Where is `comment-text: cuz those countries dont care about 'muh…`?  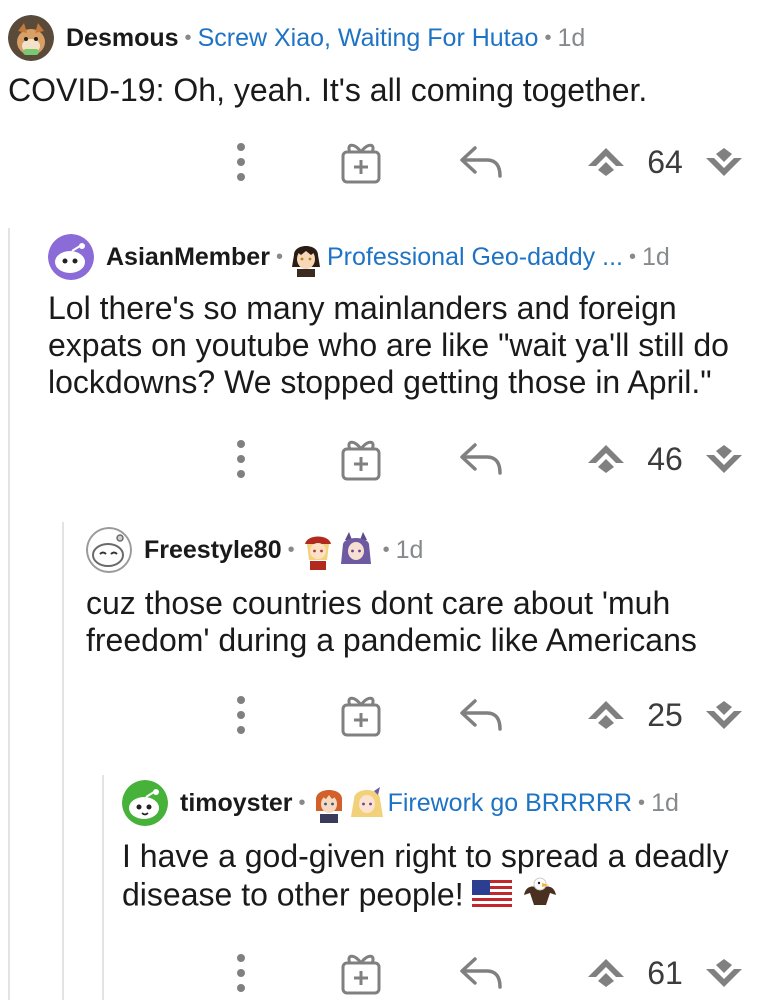 comment-text: cuz those countries dont care about 'muh… is located at coordinates (391, 621).